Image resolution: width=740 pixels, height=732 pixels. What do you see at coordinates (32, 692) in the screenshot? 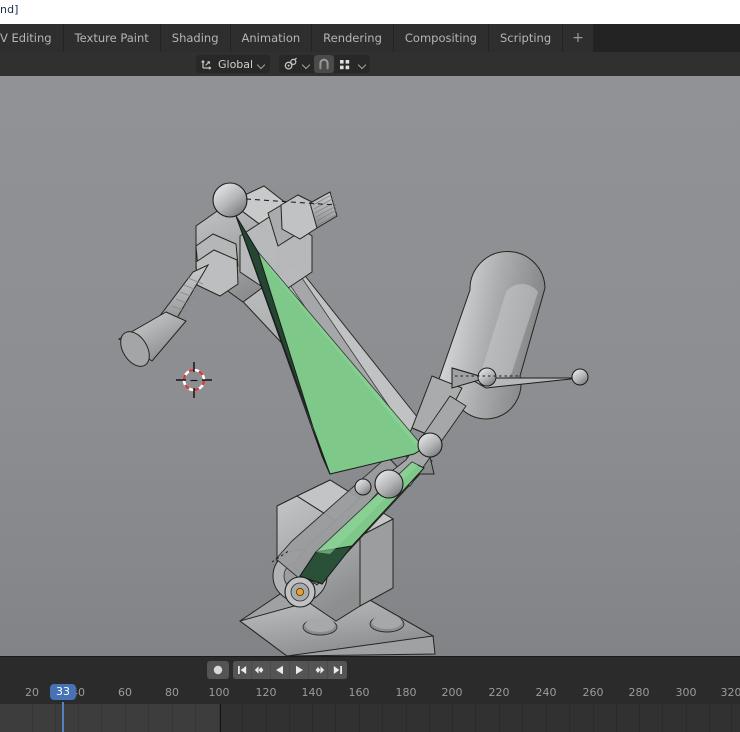
I see `ruler-tick-label: 20` at bounding box center [32, 692].